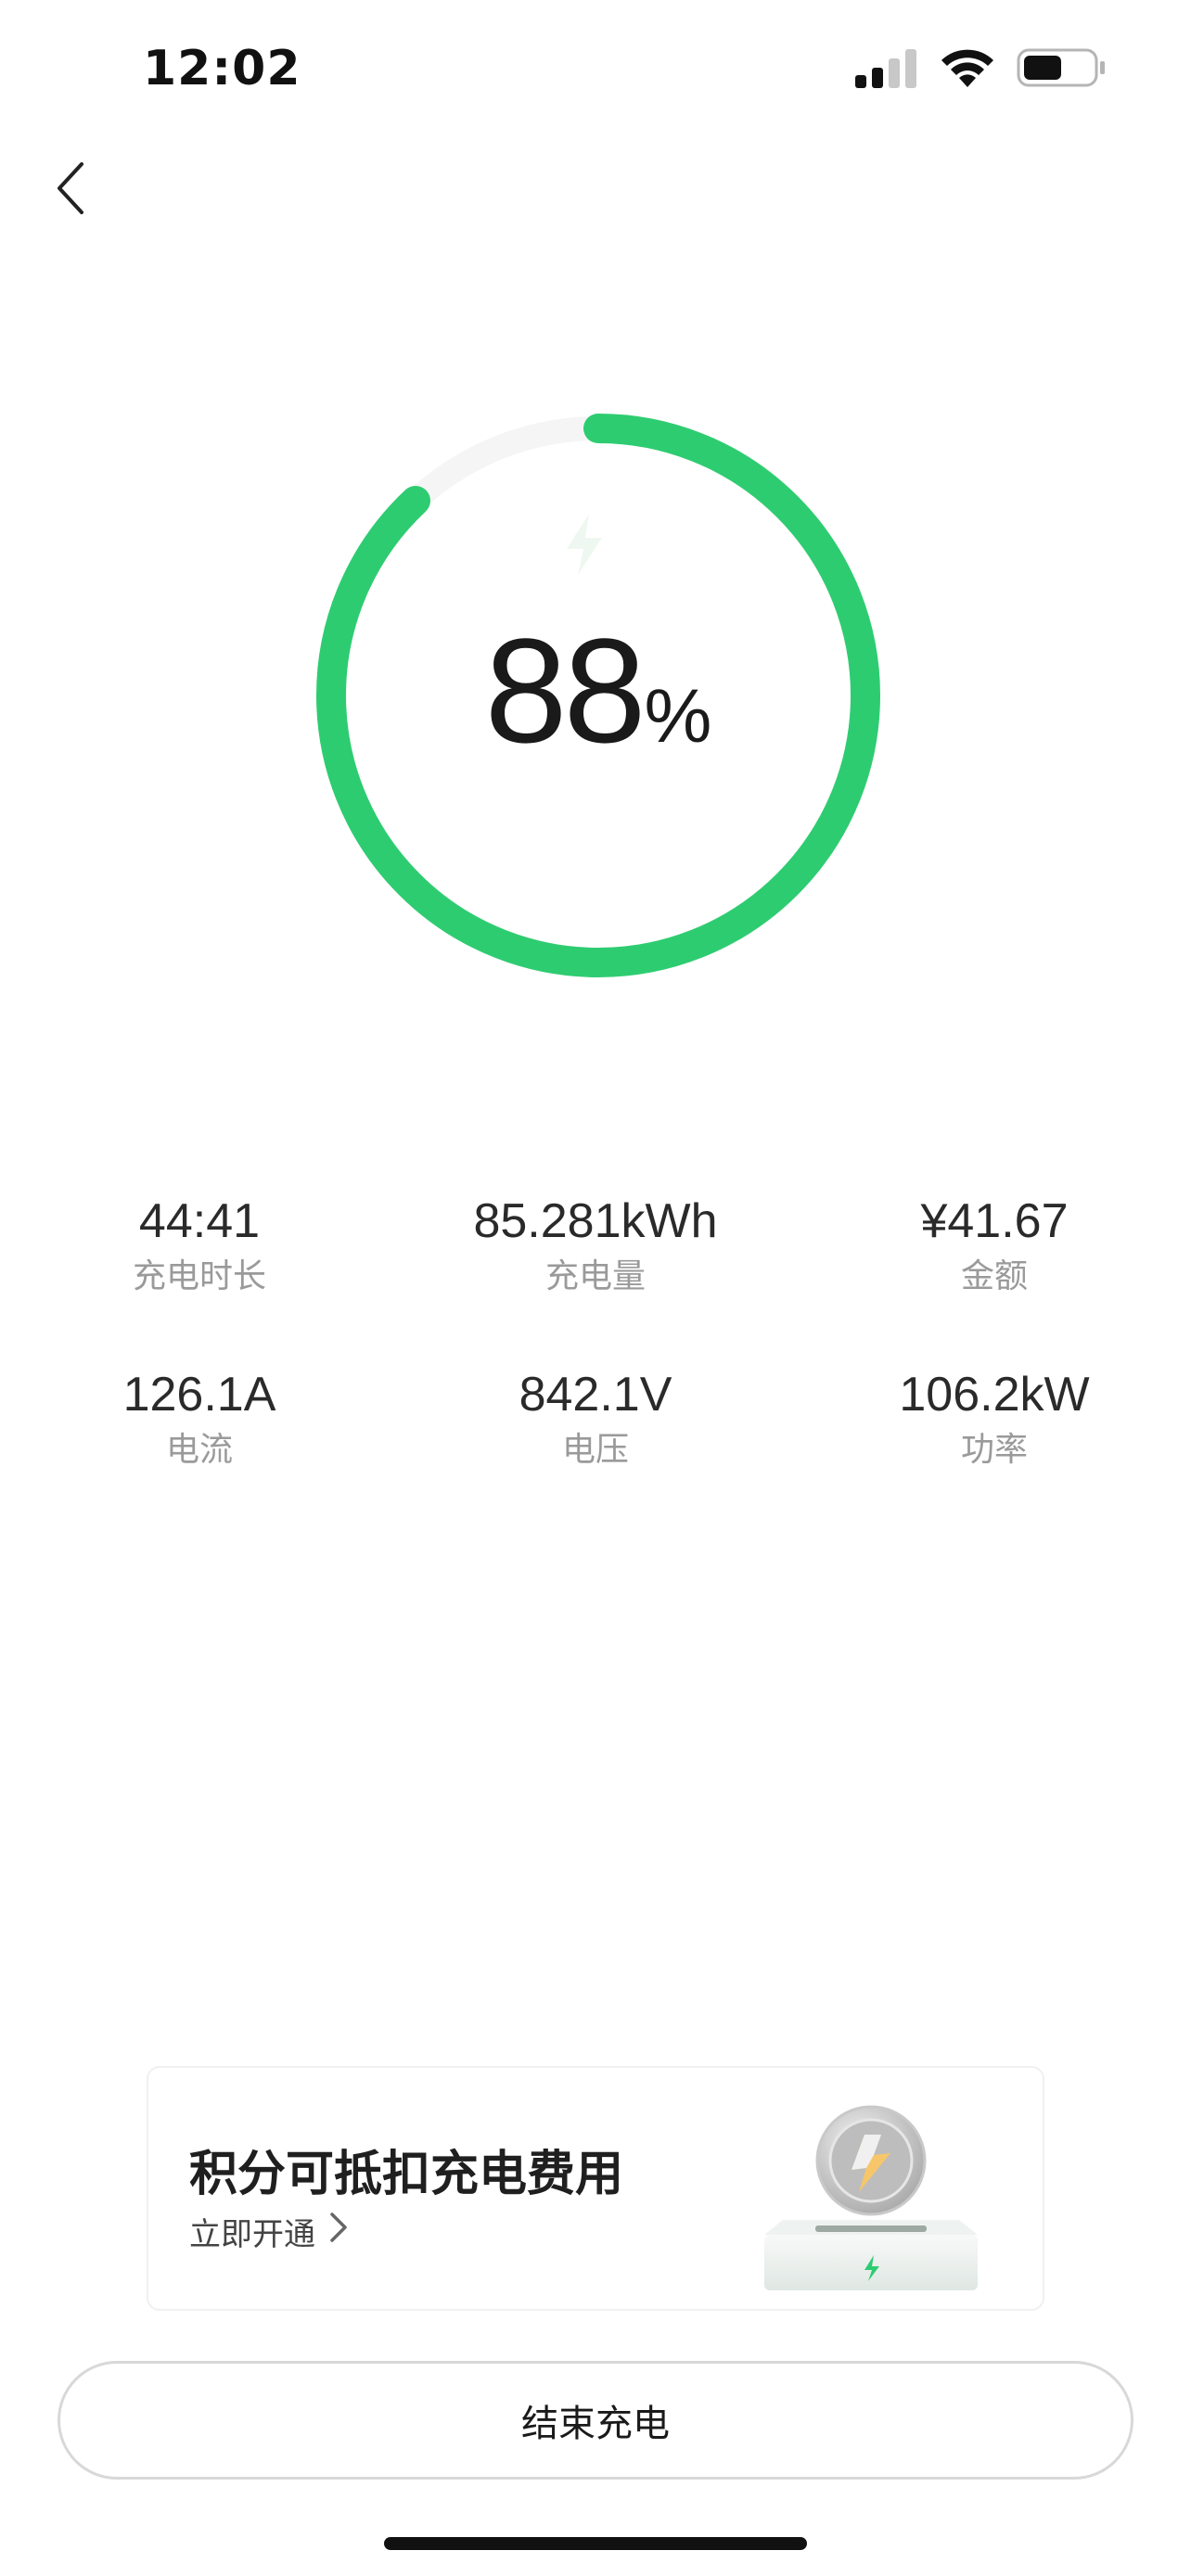  What do you see at coordinates (595, 1395) in the screenshot?
I see `stat-value: 842.1V` at bounding box center [595, 1395].